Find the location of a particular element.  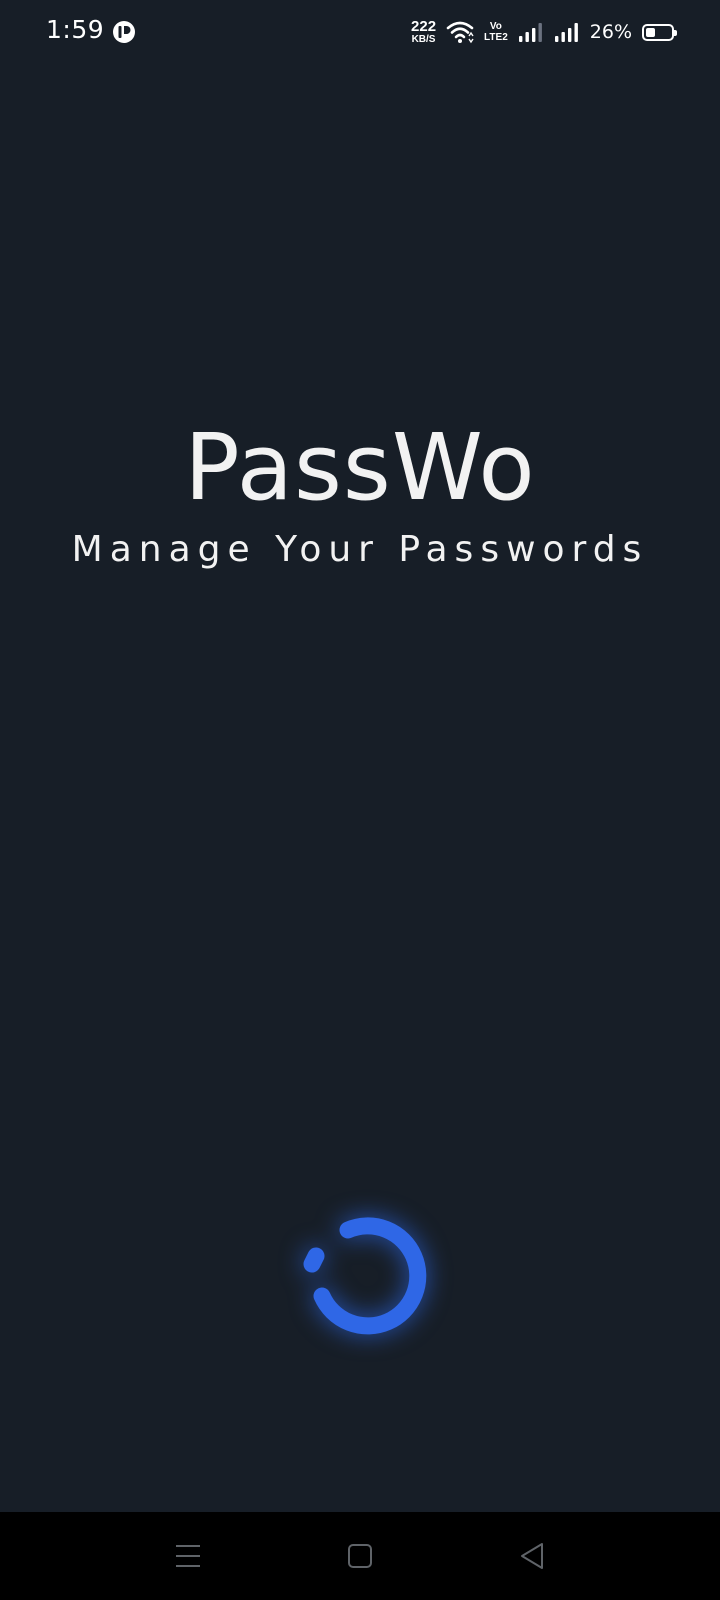

volte-label: Vo is located at coordinates (495, 26).